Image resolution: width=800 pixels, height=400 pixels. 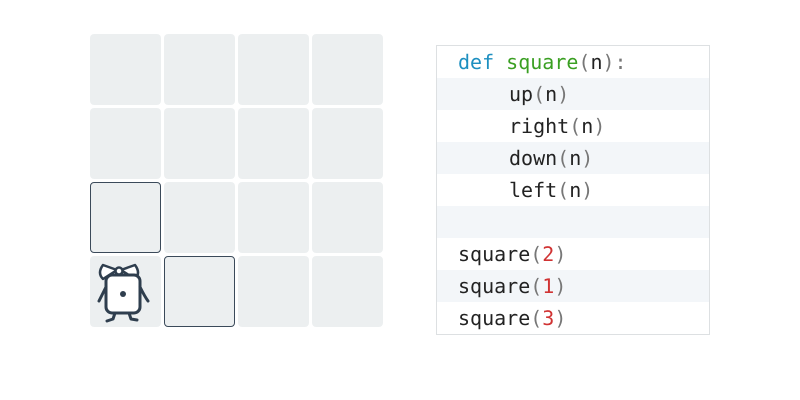 What do you see at coordinates (512, 254) in the screenshot?
I see `code-line: square(2)` at bounding box center [512, 254].